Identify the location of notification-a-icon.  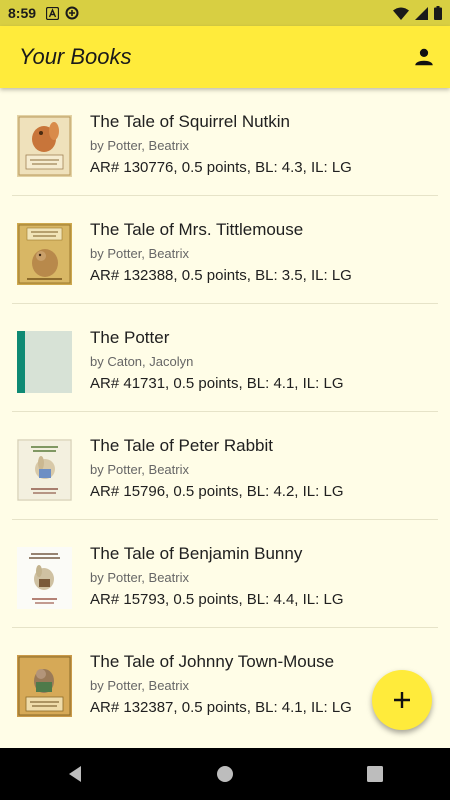
(53, 13).